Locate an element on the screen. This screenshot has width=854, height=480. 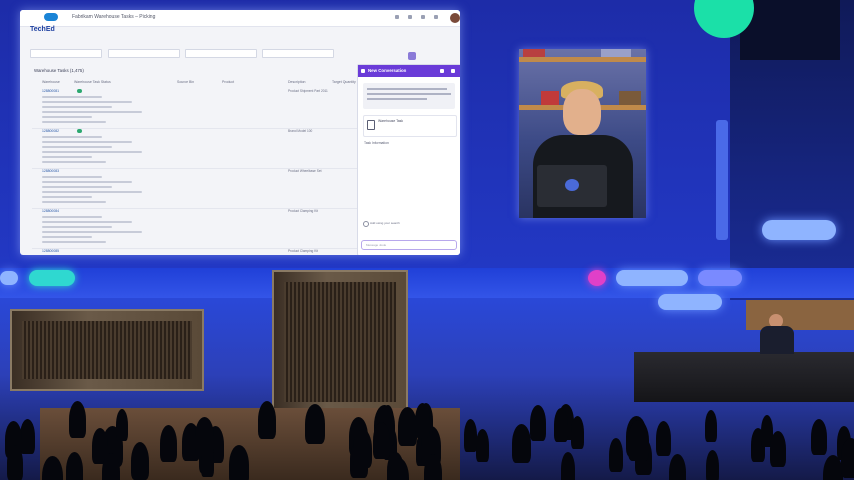
pink-dot is located at coordinates (597, 278).